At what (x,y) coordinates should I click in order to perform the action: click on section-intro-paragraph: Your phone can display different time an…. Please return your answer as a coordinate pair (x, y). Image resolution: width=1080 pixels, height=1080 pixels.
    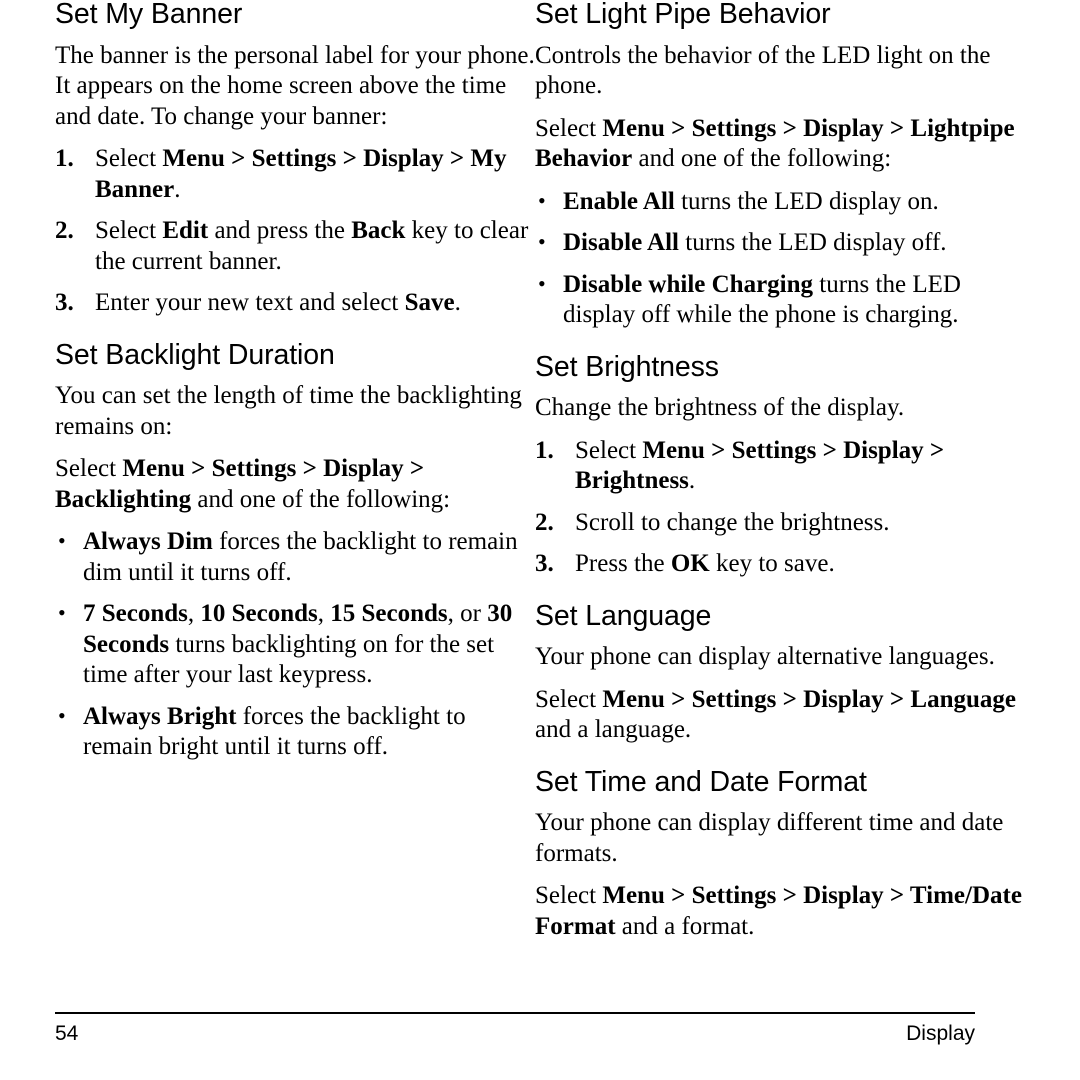
    Looking at the image, I should click on (769, 838).